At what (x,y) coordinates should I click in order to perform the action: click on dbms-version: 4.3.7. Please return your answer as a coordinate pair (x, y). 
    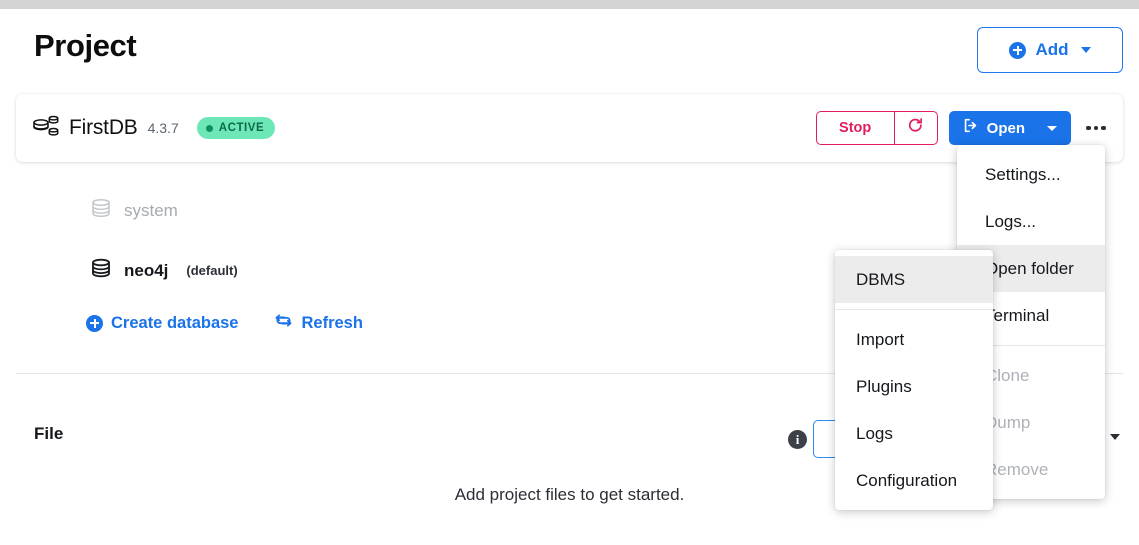
    Looking at the image, I should click on (163, 128).